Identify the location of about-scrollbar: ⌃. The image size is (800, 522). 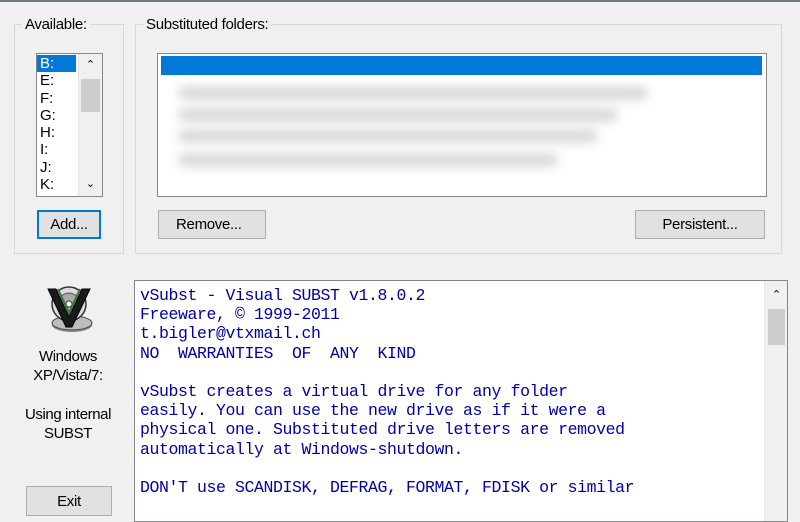
(775, 401).